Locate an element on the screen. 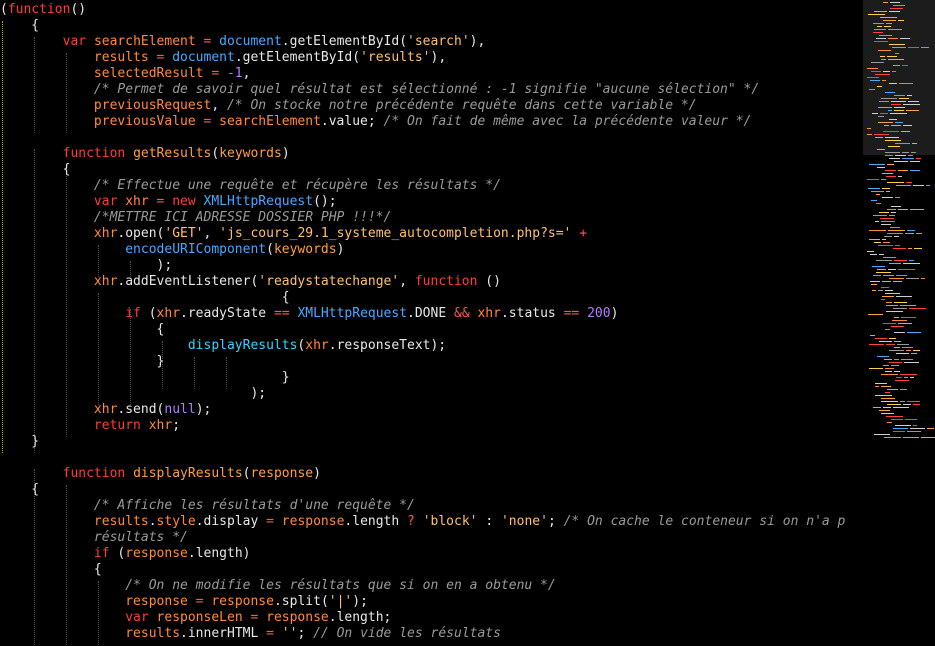  code-line: var xhr = new XMLHttpRequest(); is located at coordinates (168, 202).